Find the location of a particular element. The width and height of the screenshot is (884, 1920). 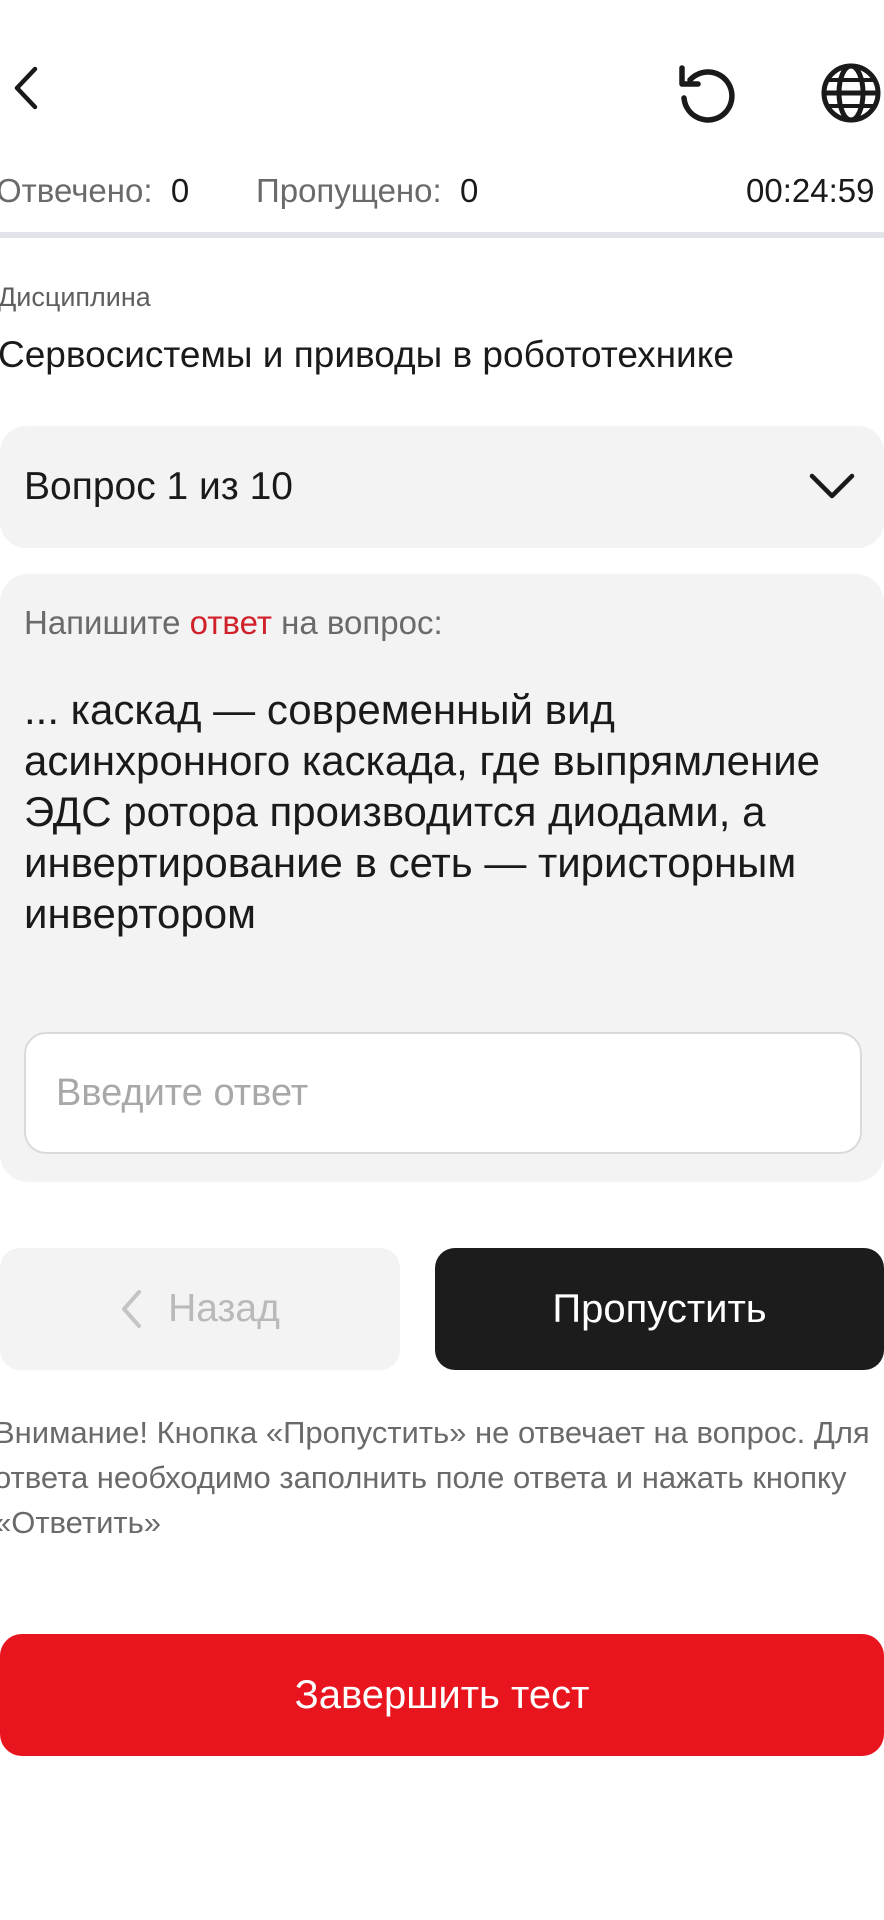

answered-counter: Отвечено: 0 is located at coordinates (94, 191).